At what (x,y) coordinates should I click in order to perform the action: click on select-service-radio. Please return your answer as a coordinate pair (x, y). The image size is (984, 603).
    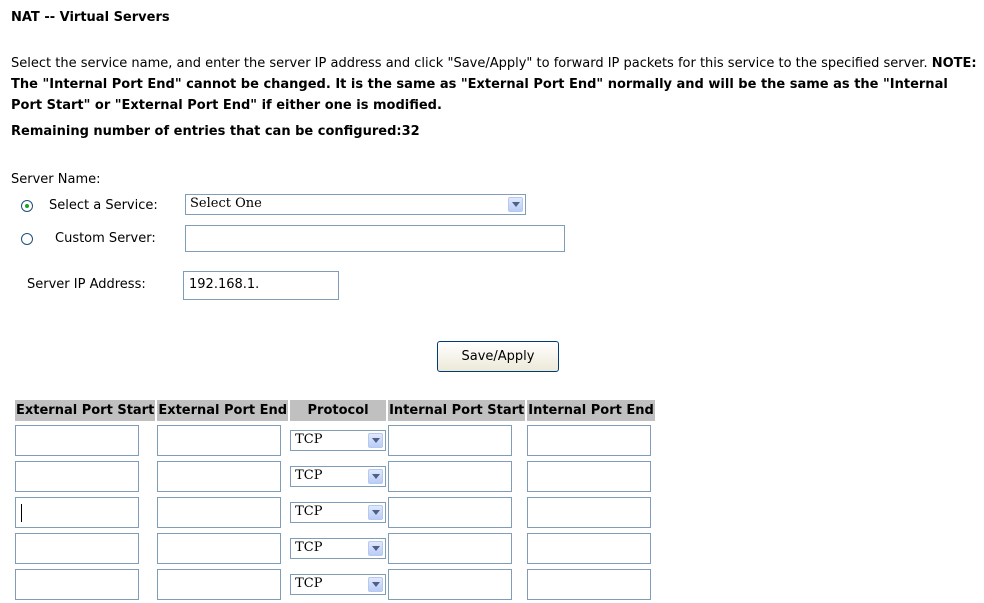
    Looking at the image, I should click on (27, 206).